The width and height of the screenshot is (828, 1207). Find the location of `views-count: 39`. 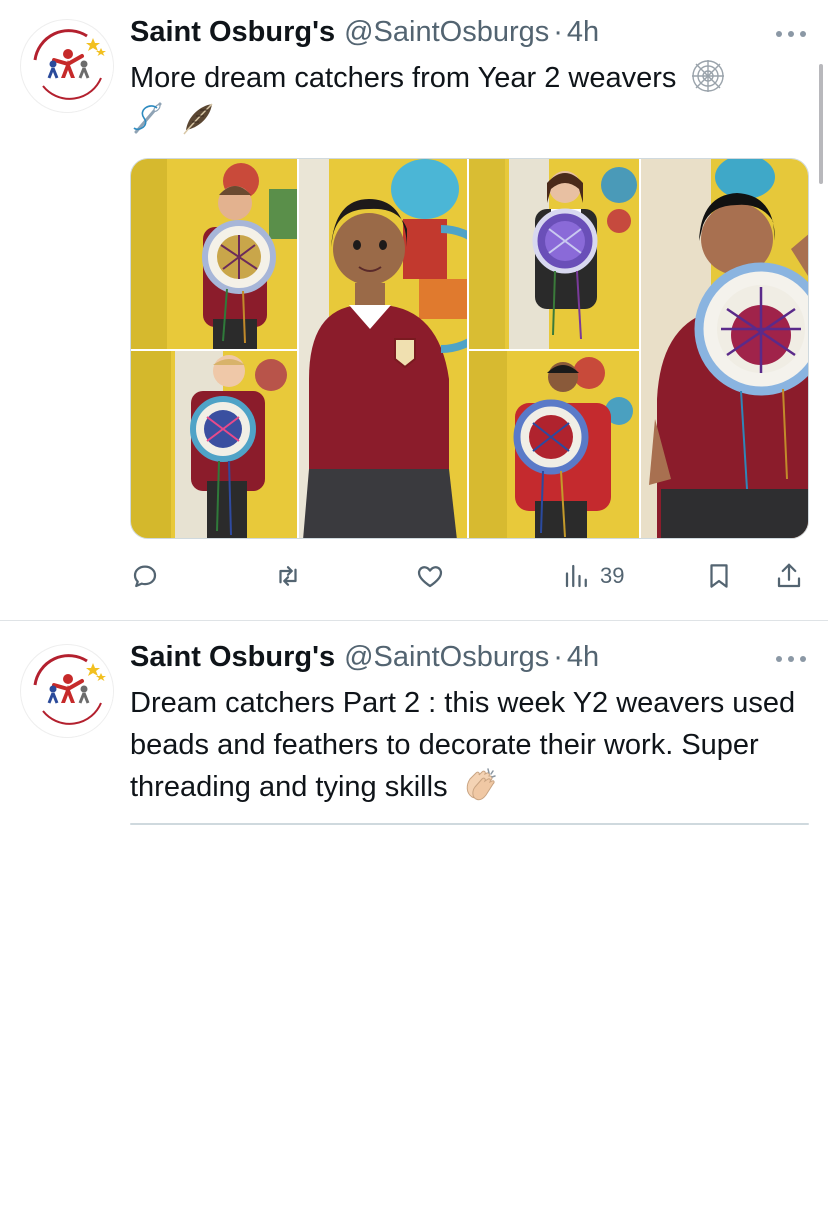

views-count: 39 is located at coordinates (612, 575).